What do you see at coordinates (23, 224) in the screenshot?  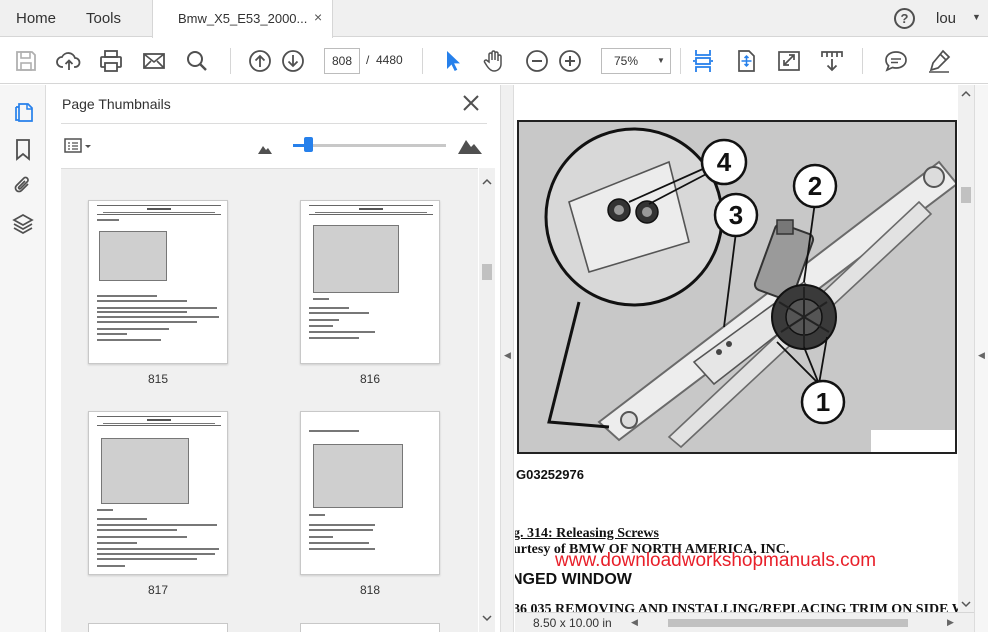 I see `layers-icon` at bounding box center [23, 224].